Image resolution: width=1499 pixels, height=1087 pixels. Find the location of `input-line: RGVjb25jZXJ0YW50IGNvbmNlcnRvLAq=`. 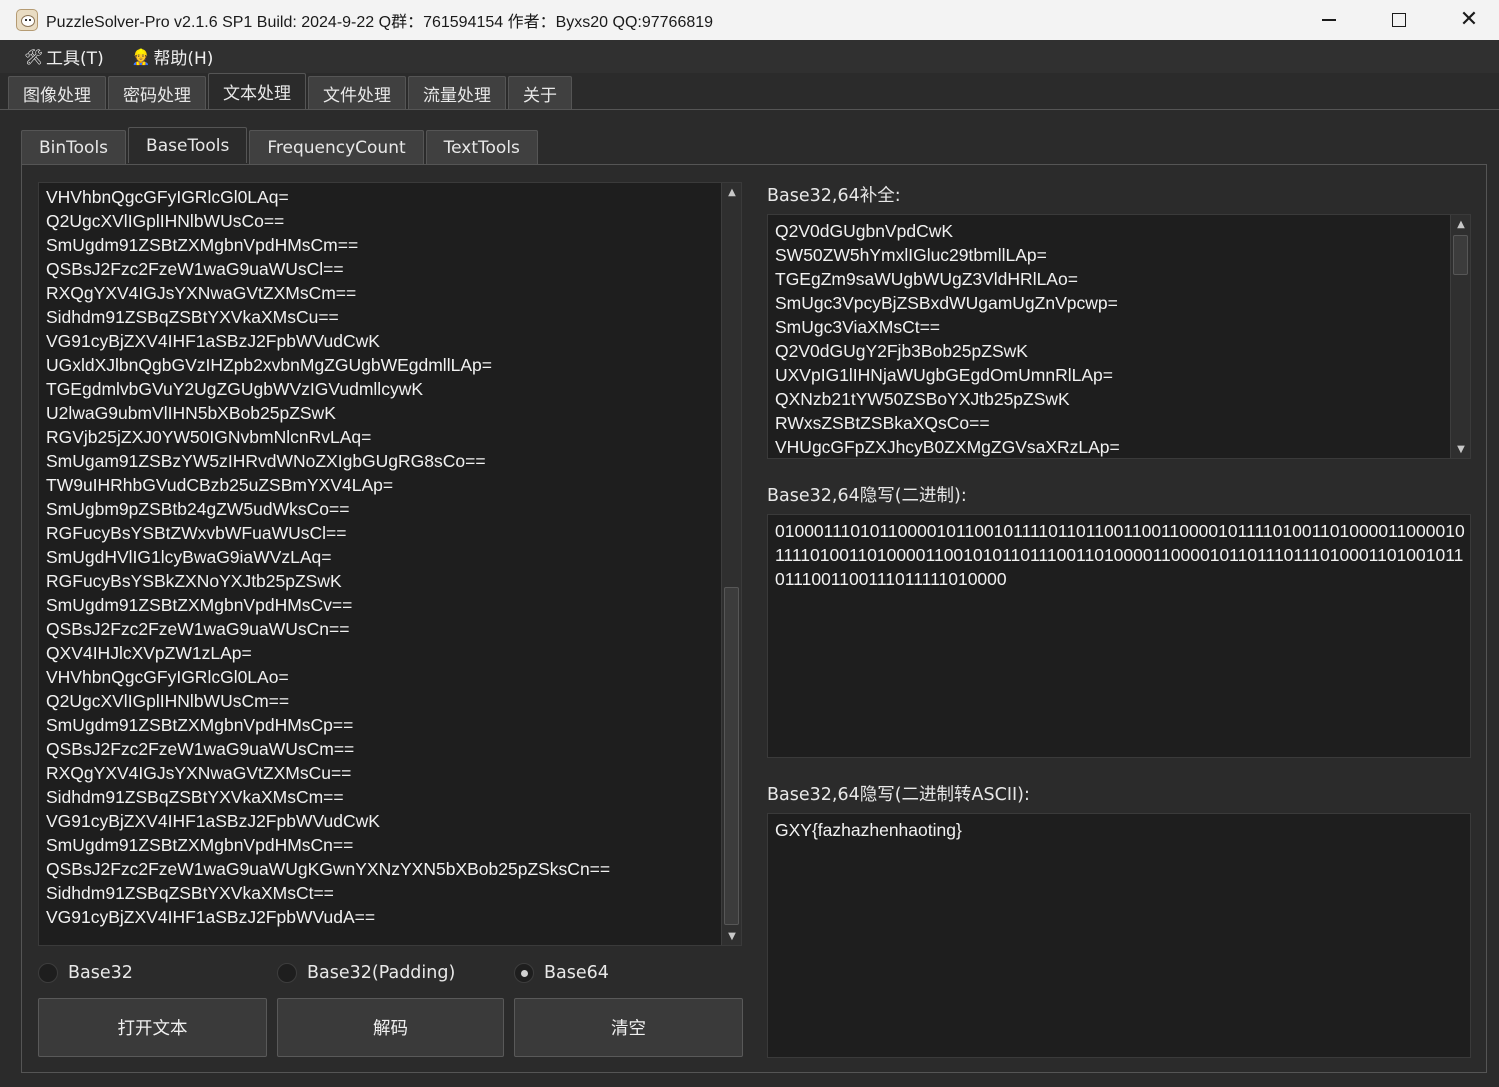

input-line: RGVjb25jZXJ0YW50IGNvbmNlcnRvLAq= is located at coordinates (209, 437).